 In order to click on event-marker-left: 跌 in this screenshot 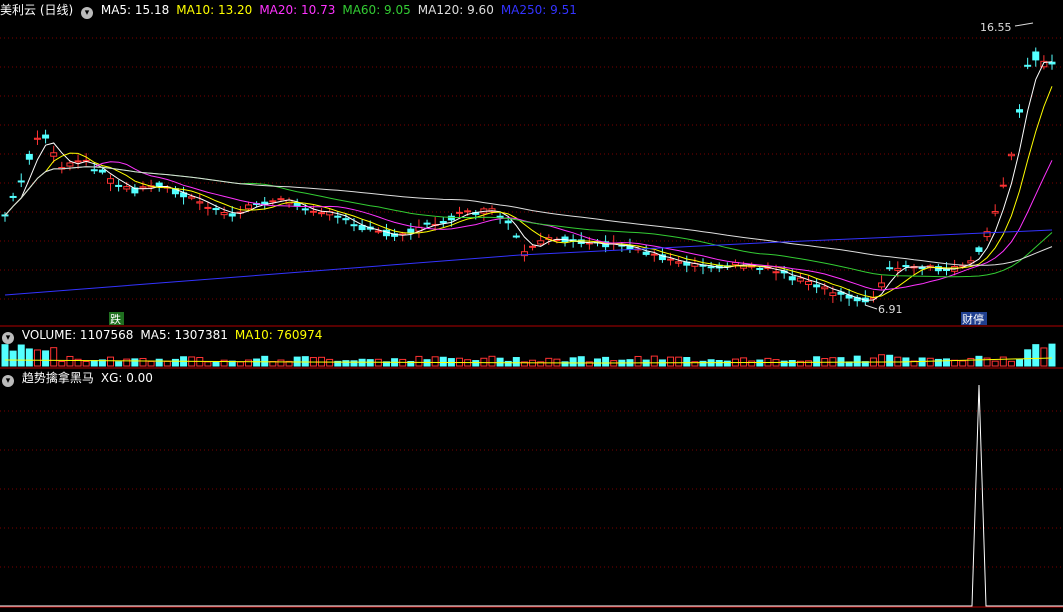, I will do `click(115, 319)`.